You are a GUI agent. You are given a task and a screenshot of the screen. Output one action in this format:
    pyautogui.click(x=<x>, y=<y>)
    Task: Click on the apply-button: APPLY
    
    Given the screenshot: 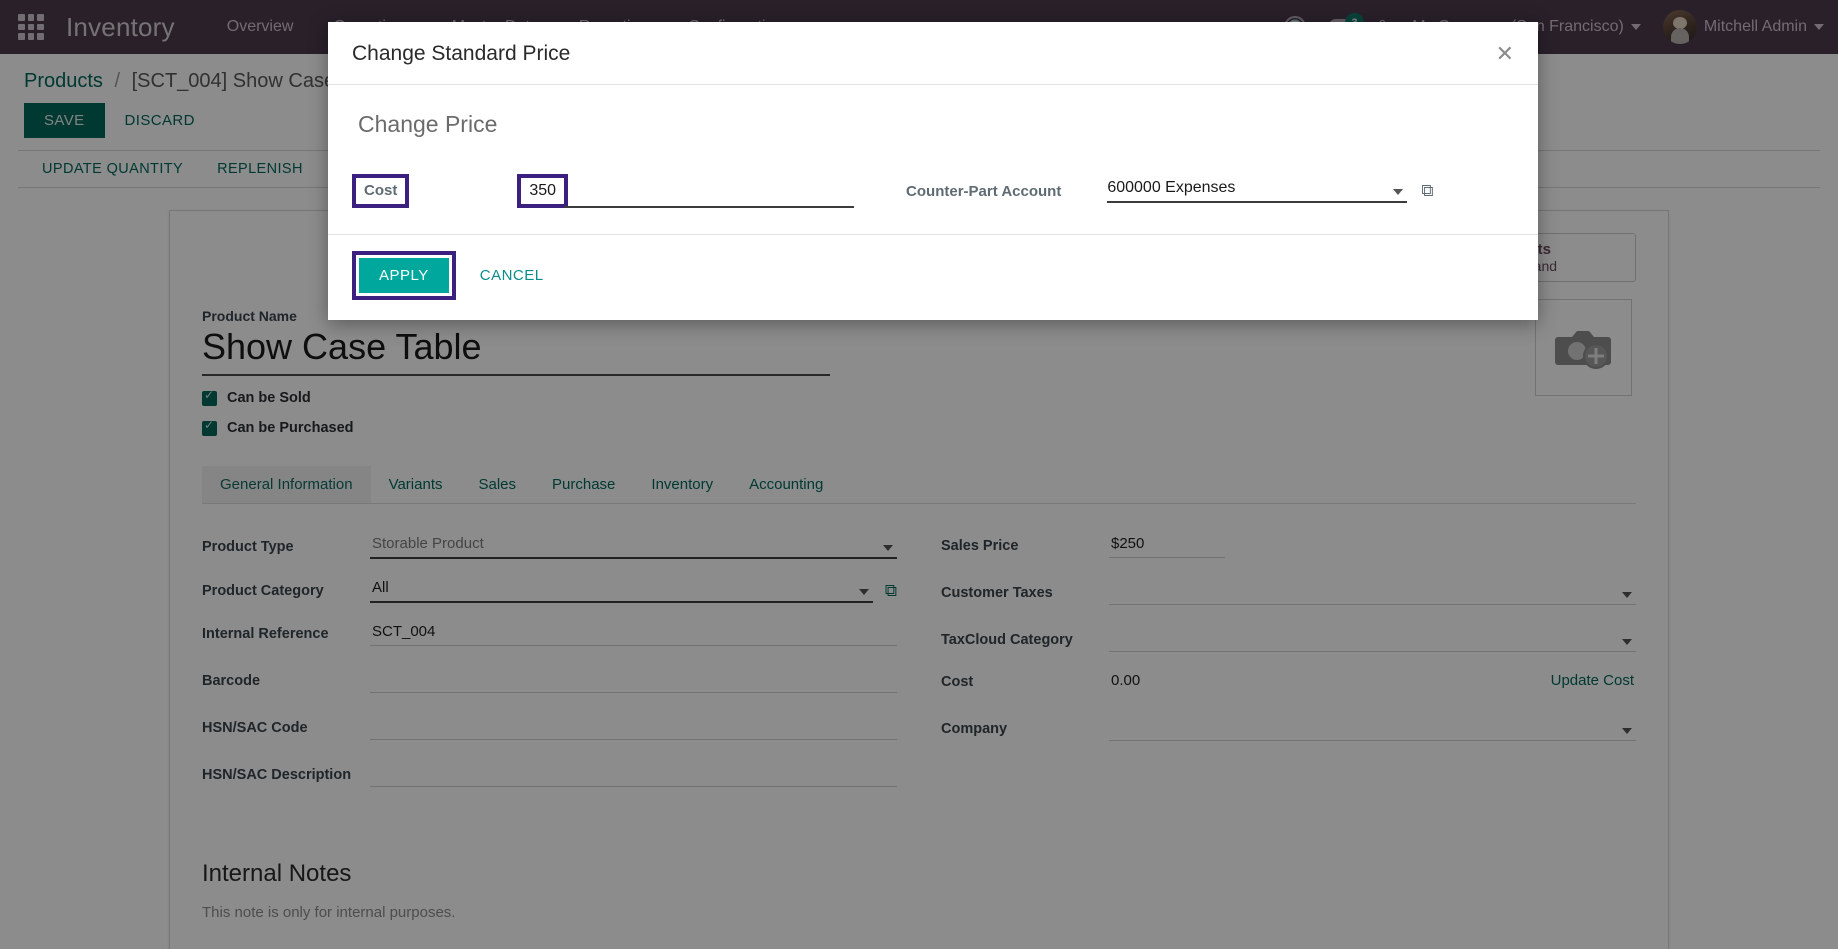 What is the action you would take?
    pyautogui.click(x=404, y=275)
    